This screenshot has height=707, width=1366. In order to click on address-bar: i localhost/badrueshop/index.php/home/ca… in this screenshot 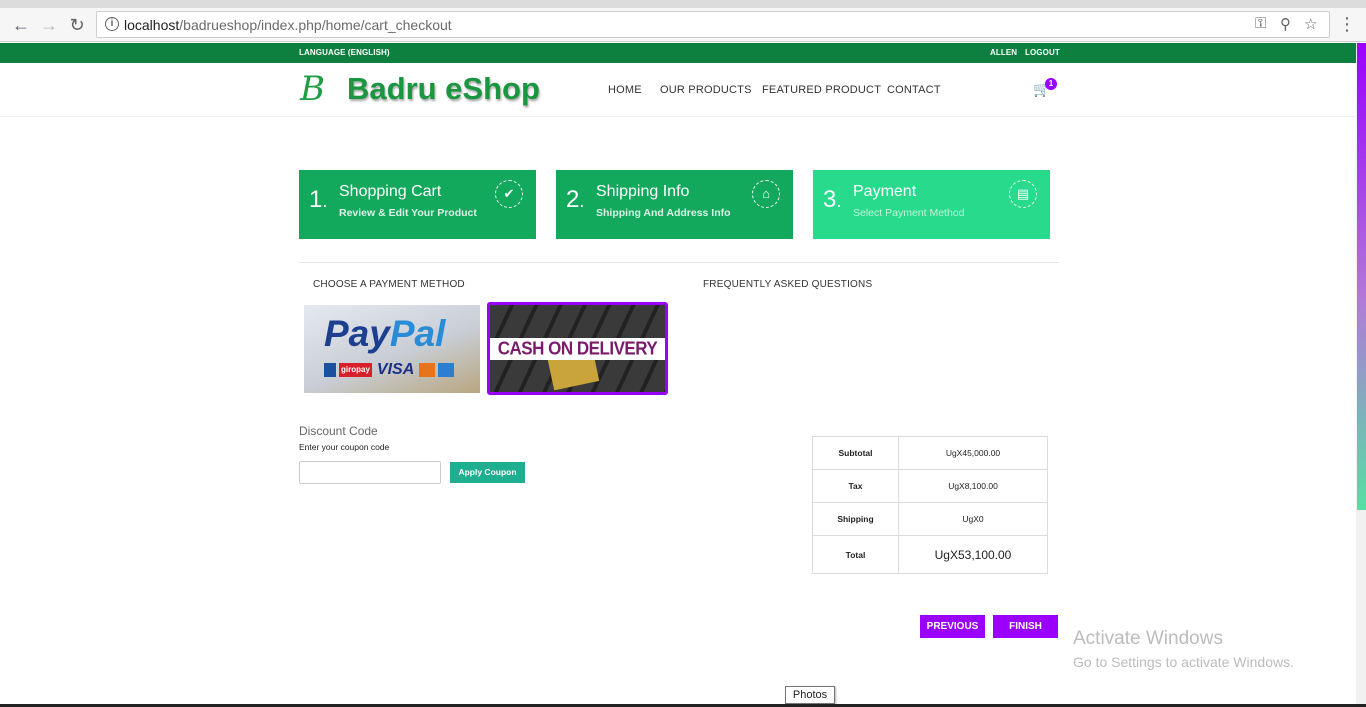, I will do `click(713, 24)`.